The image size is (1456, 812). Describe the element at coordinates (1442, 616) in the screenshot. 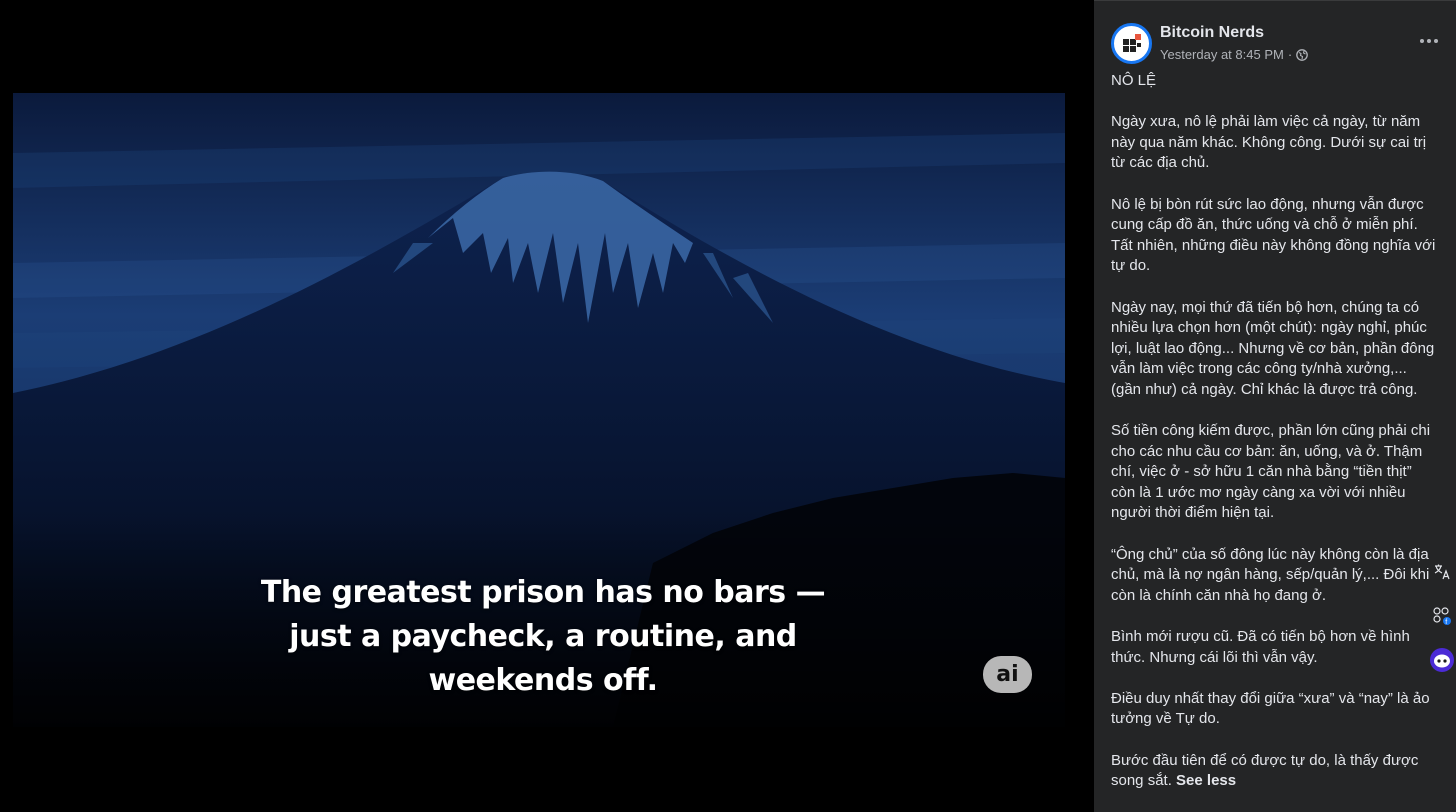

I see `extension-icon: f` at that location.